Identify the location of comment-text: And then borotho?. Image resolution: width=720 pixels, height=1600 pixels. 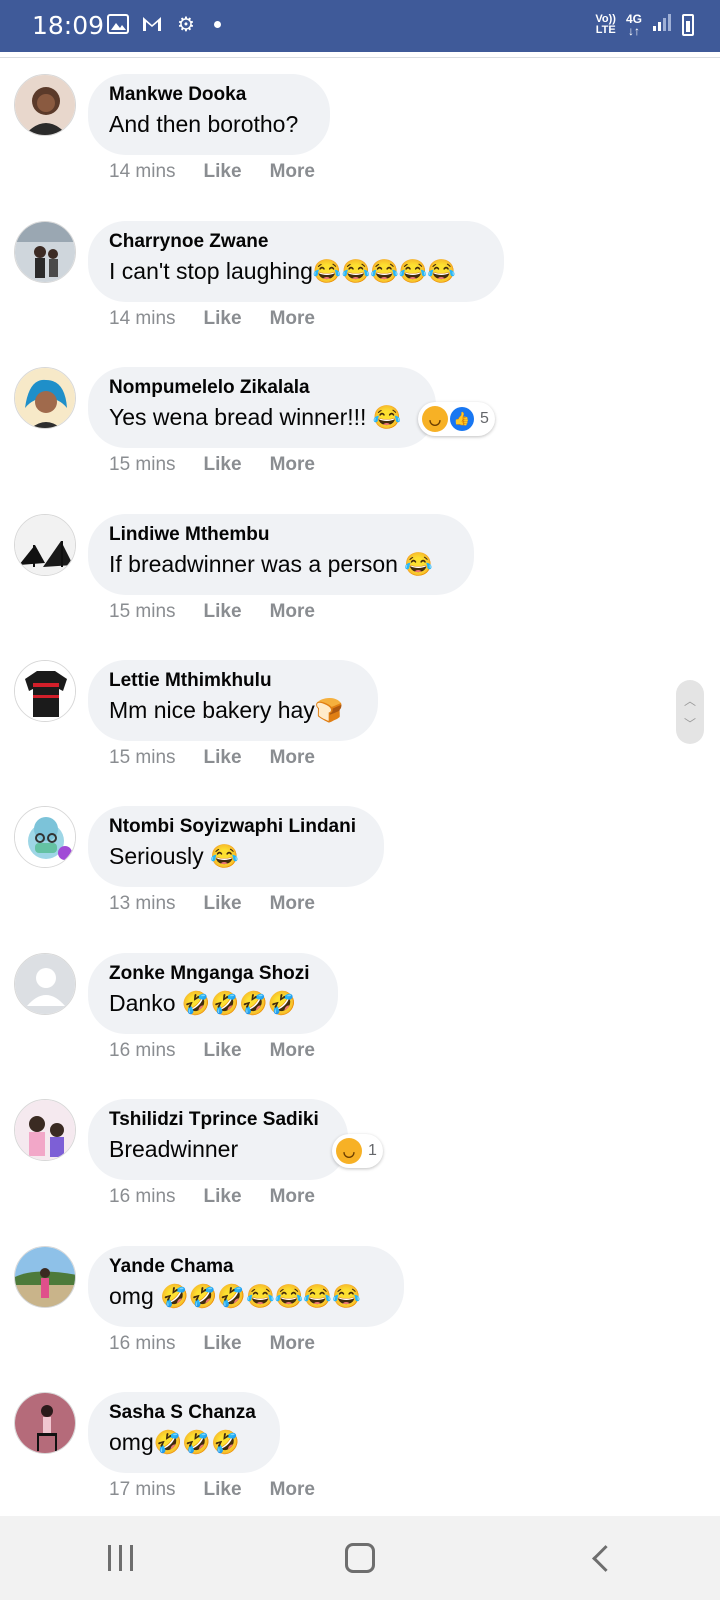
(204, 124).